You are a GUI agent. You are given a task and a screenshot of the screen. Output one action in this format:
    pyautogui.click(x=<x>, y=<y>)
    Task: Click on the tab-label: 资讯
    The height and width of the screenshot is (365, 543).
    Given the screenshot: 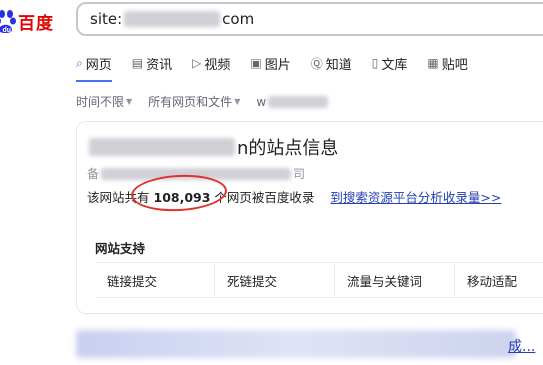 What is the action you would take?
    pyautogui.click(x=159, y=65)
    